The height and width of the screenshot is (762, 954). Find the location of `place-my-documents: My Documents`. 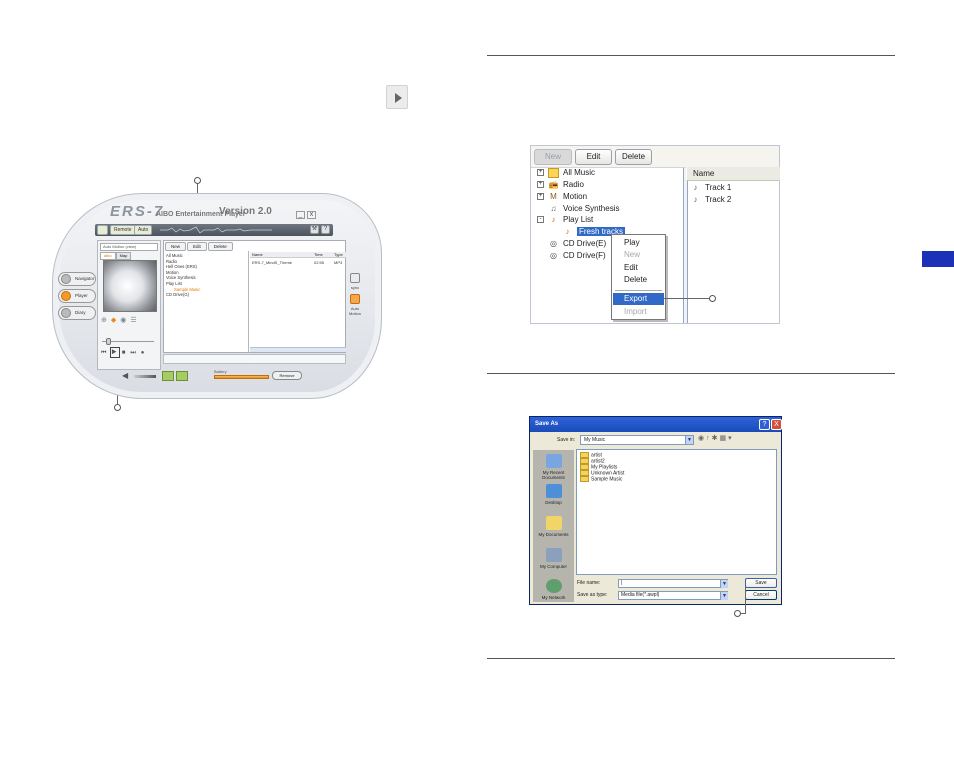

place-my-documents: My Documents is located at coordinates (553, 526).